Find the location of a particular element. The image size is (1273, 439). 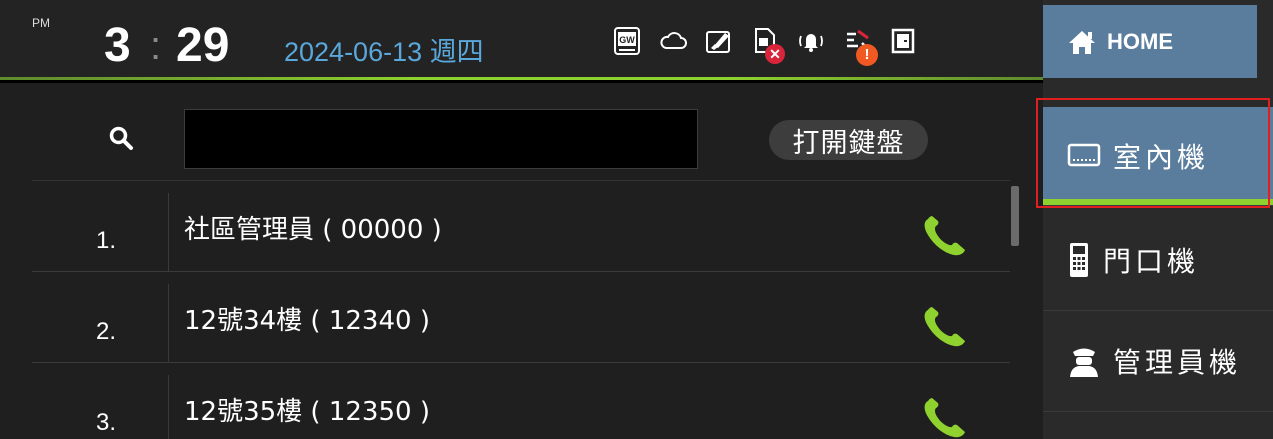

clock-minute: 29 is located at coordinates (203, 45).